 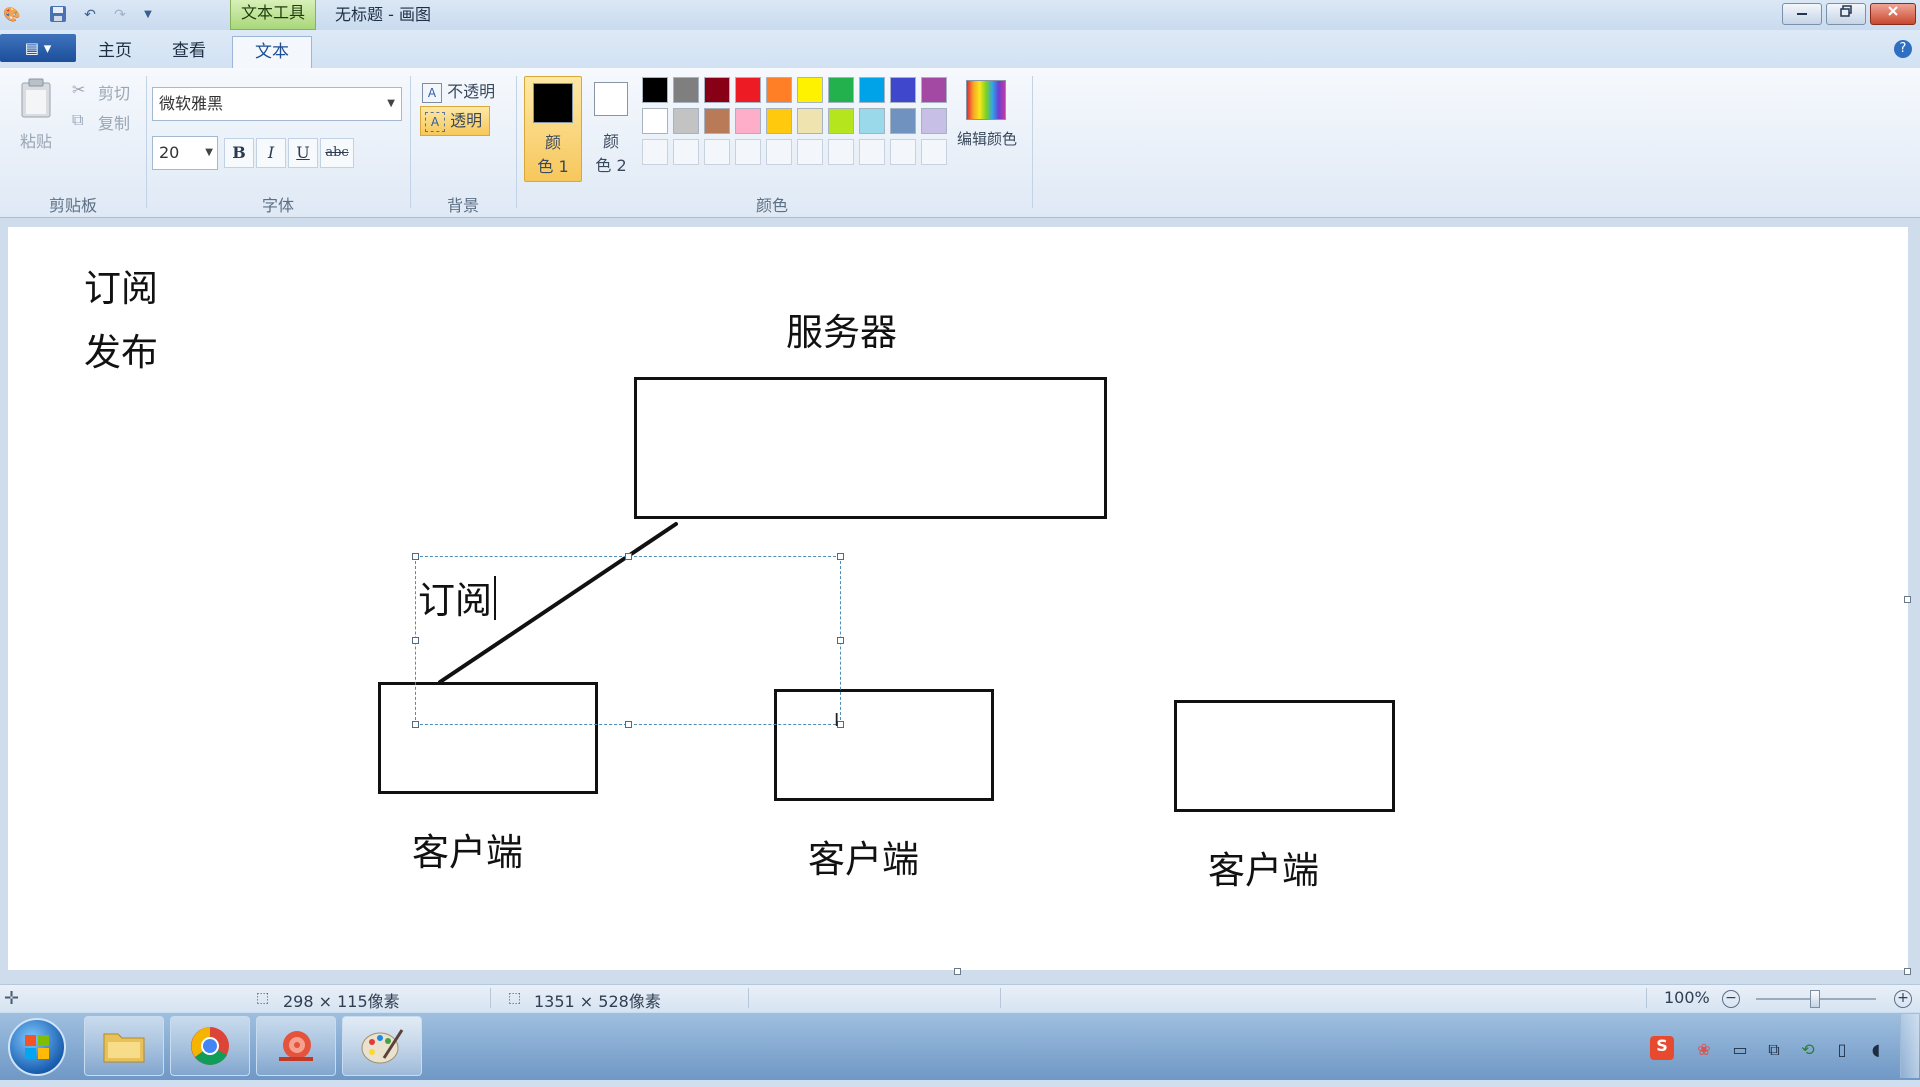 What do you see at coordinates (1876, 1050) in the screenshot?
I see `volume-icon: ◖` at bounding box center [1876, 1050].